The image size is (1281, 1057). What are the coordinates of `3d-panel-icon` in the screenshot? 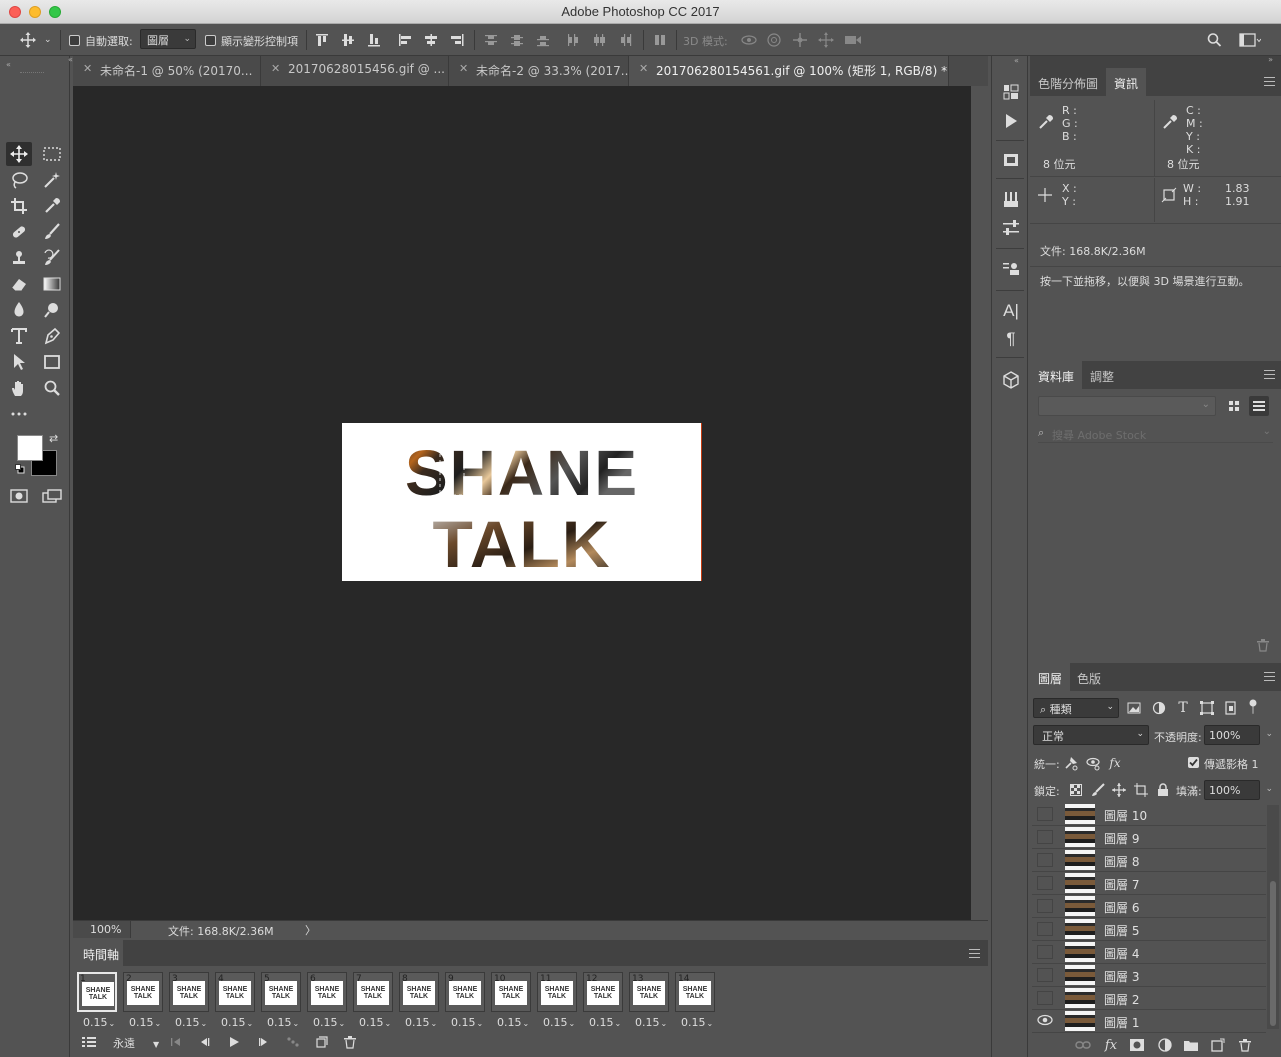 It's located at (1011, 160).